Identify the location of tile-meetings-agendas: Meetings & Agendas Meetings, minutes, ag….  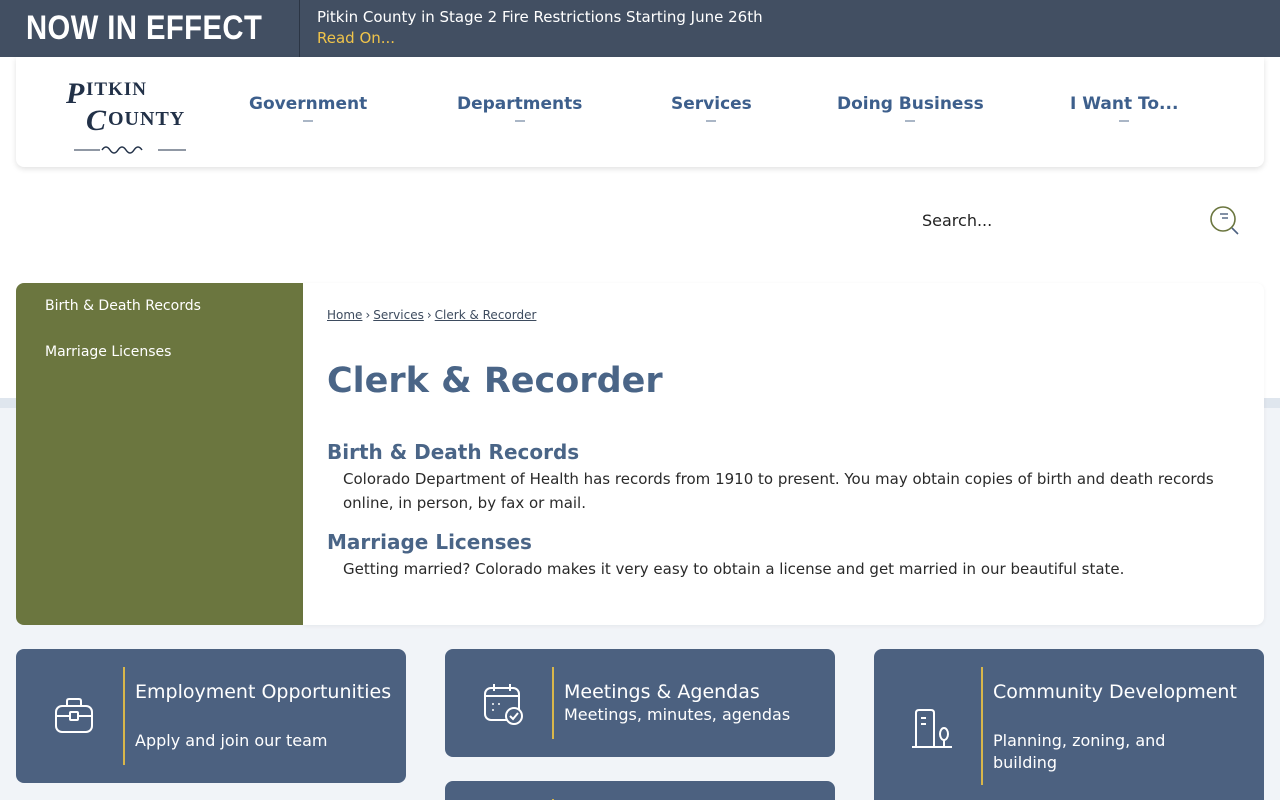
(640, 703).